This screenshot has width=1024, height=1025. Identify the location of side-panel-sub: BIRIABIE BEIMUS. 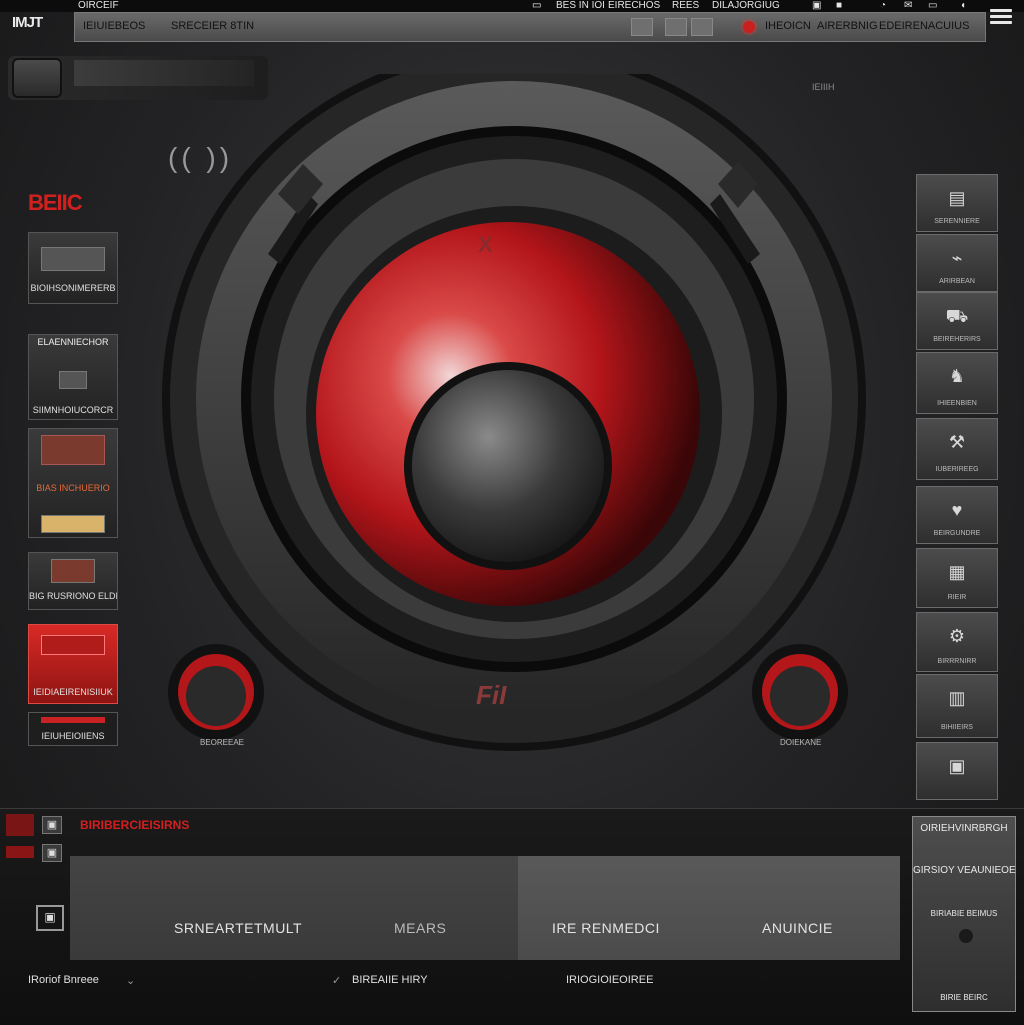
(964, 913).